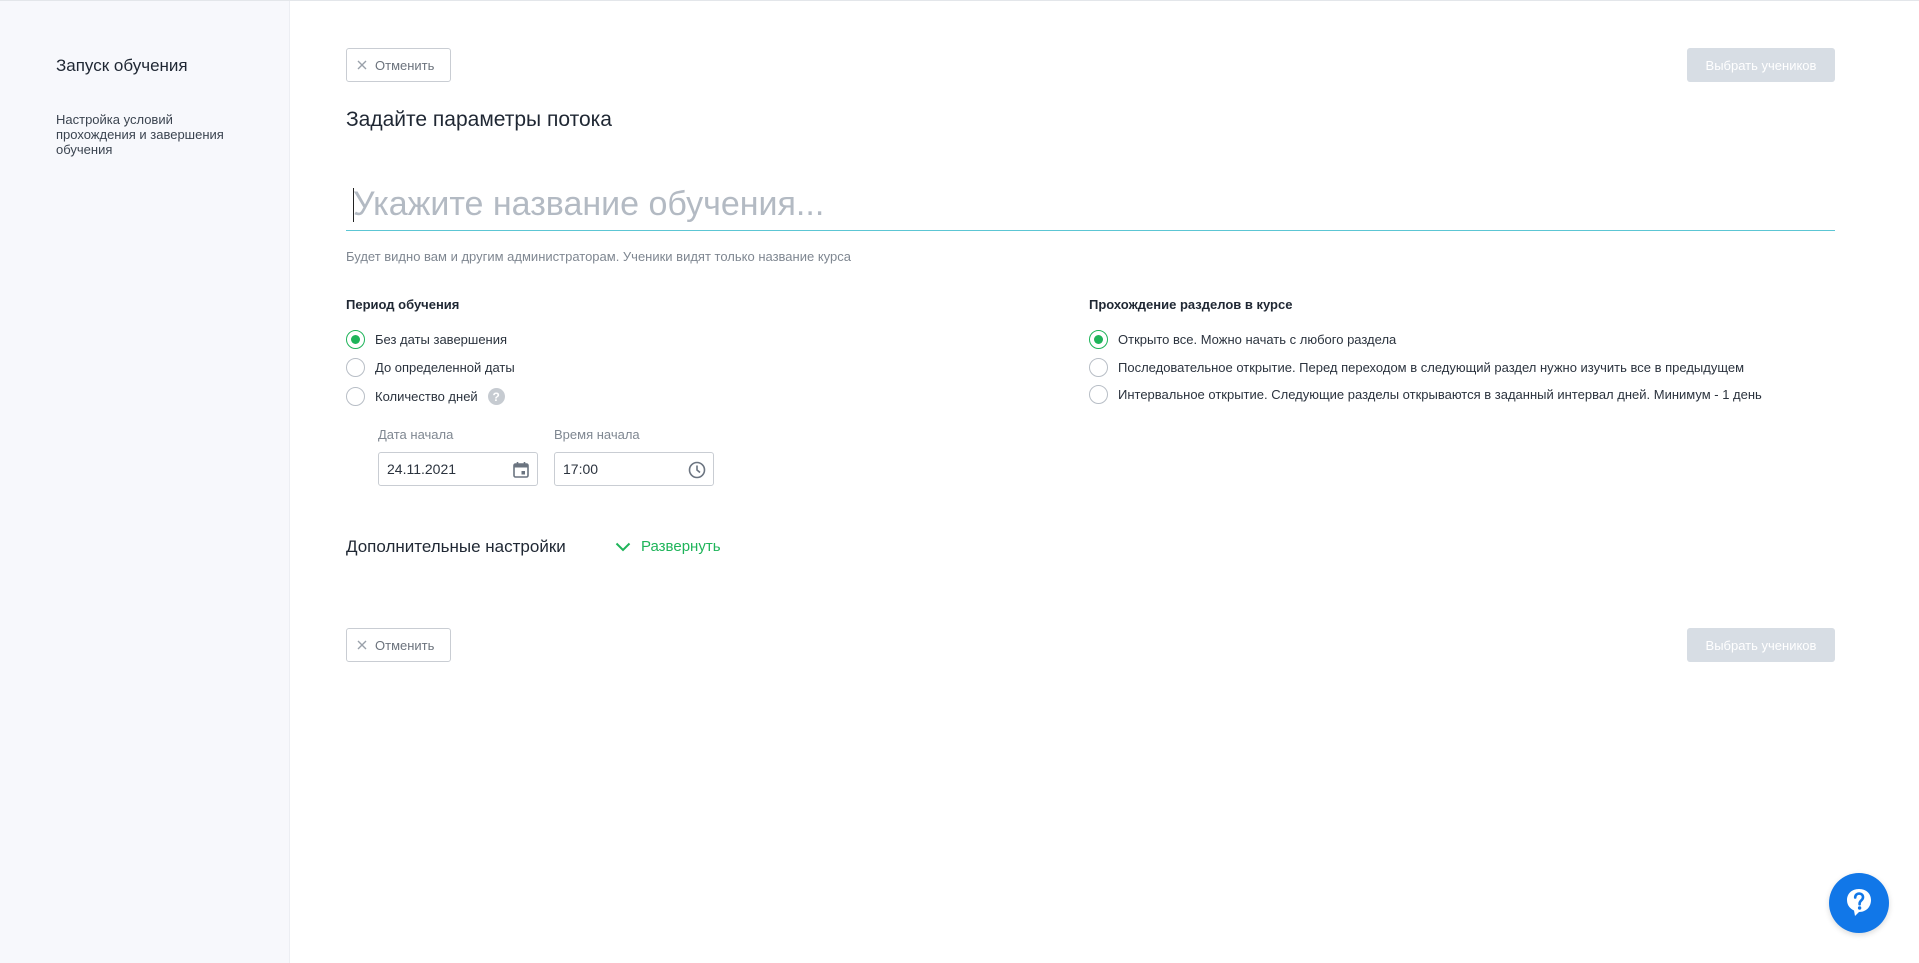 Image resolution: width=1919 pixels, height=963 pixels. Describe the element at coordinates (441, 339) in the screenshot. I see `period-option-label: Без даты завершения` at that location.